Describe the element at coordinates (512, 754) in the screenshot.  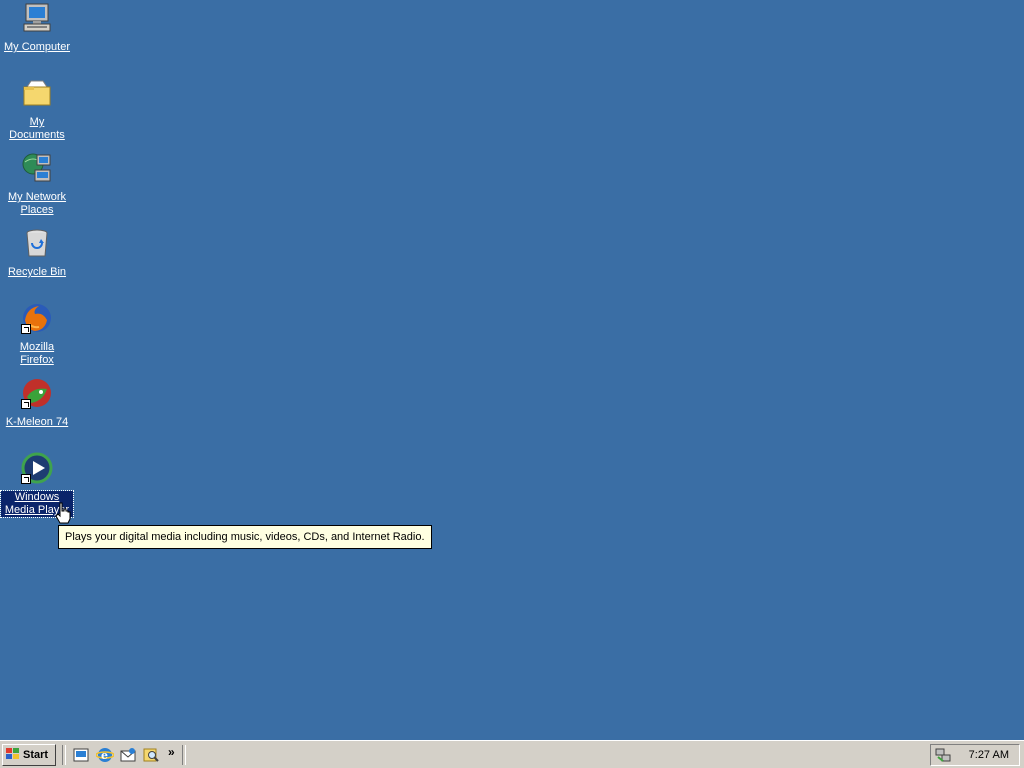
I see `taskbar: Start e » 7:27 AM` at that location.